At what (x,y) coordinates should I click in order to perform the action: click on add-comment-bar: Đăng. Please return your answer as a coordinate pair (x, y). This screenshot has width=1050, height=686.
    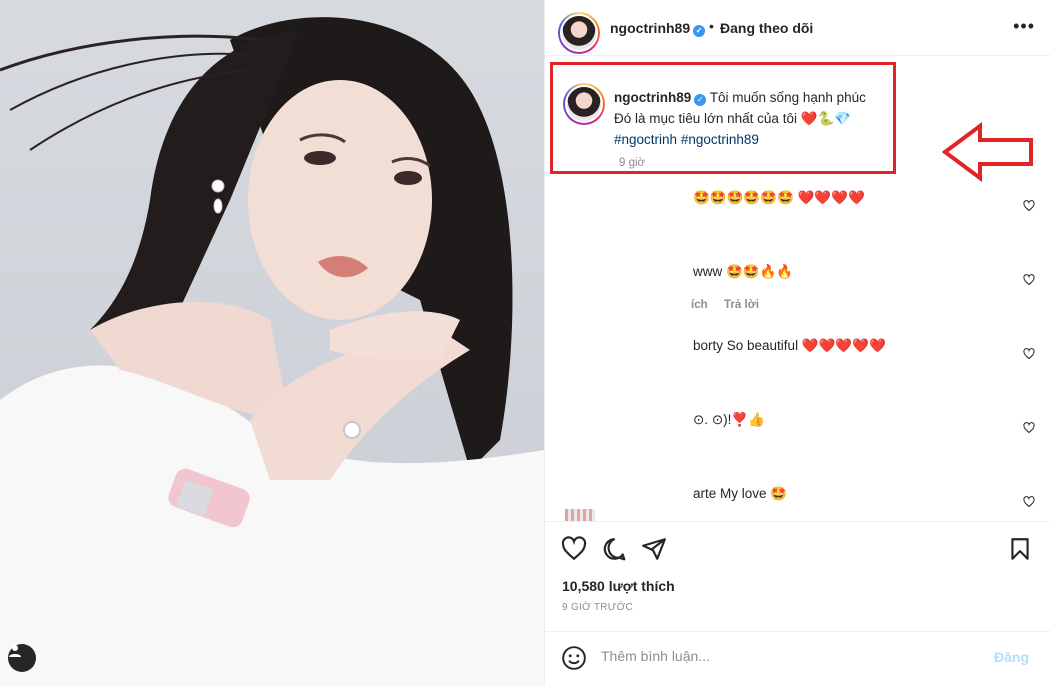
    Looking at the image, I should click on (797, 658).